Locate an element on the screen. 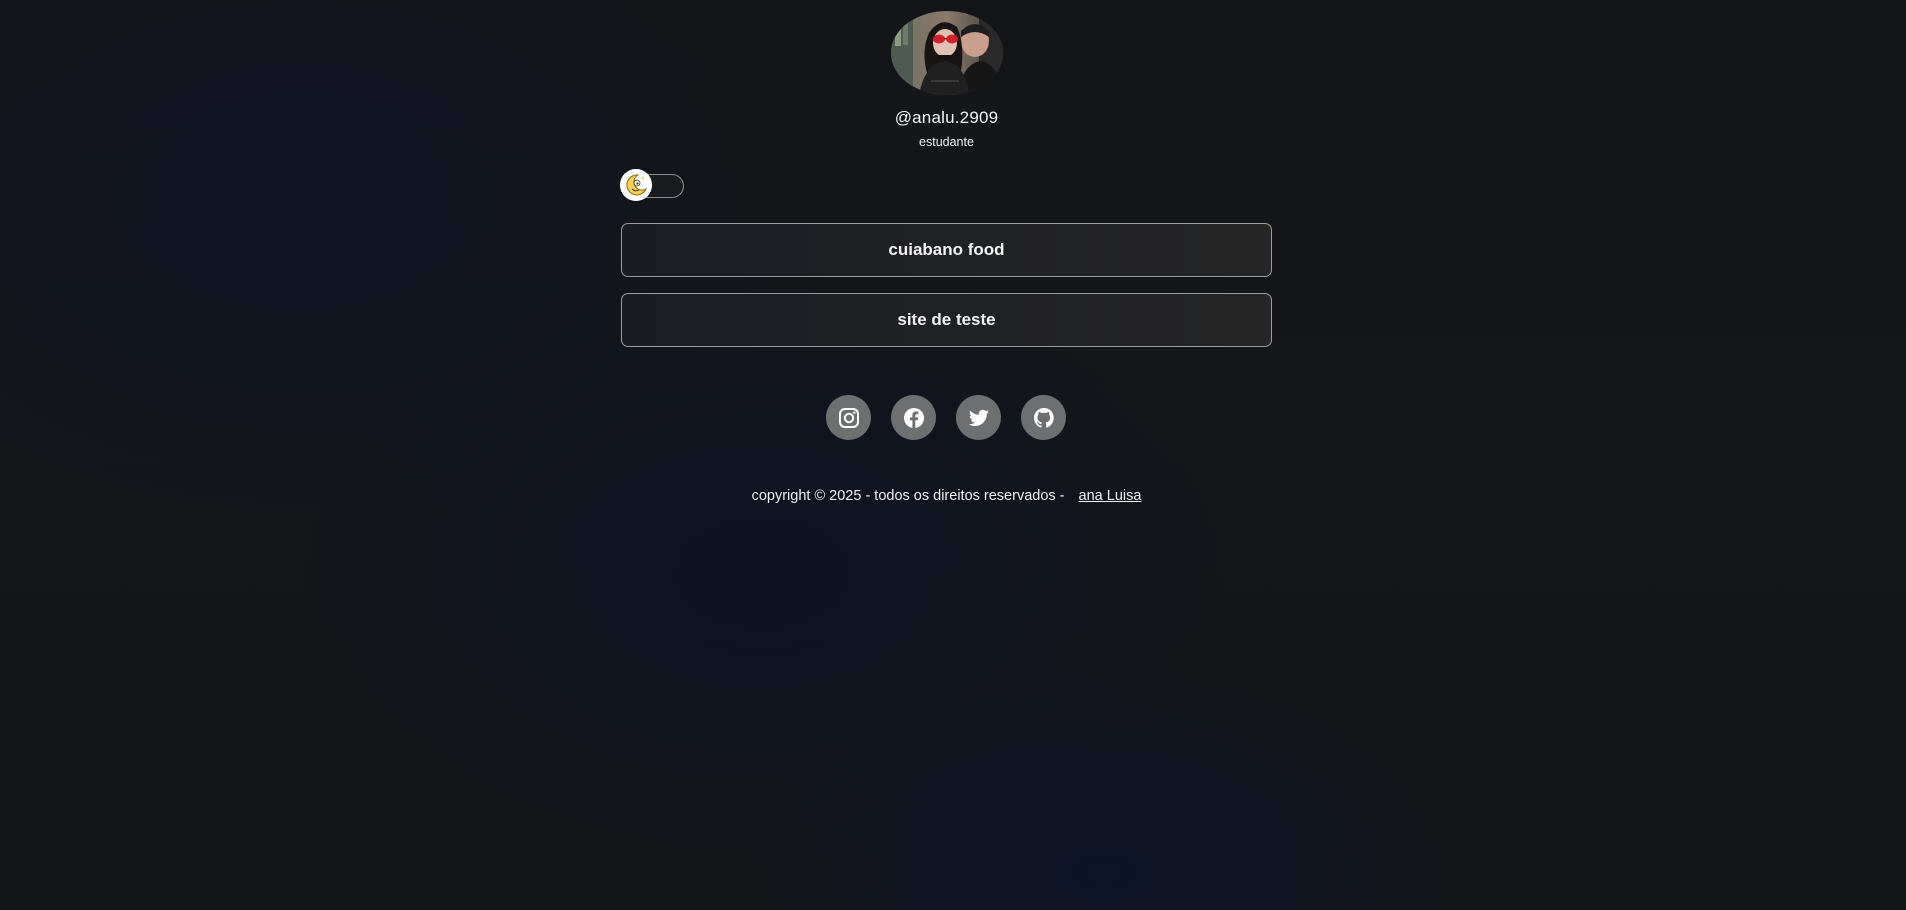  instagram-link is located at coordinates (848, 417).